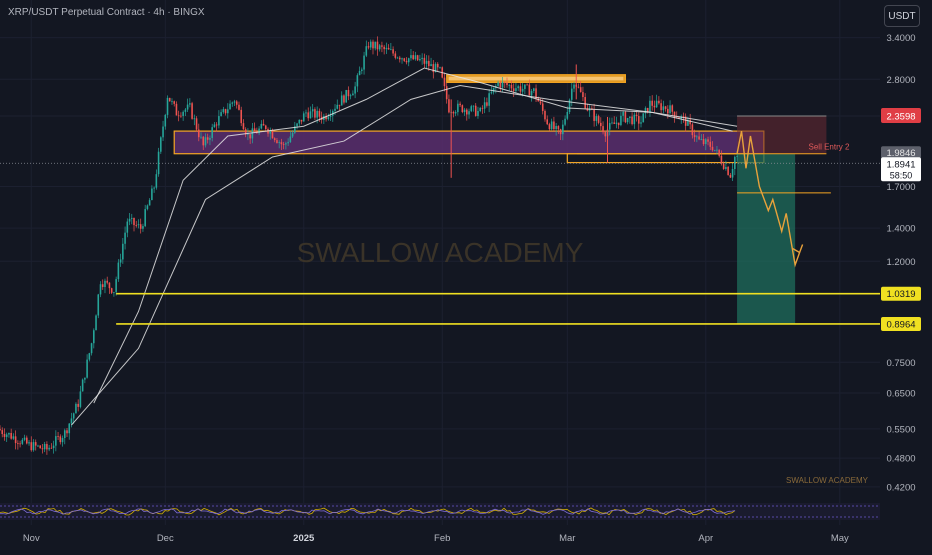 The image size is (932, 555). What do you see at coordinates (900, 487) in the screenshot?
I see `y-tick-label: 0.4200` at bounding box center [900, 487].